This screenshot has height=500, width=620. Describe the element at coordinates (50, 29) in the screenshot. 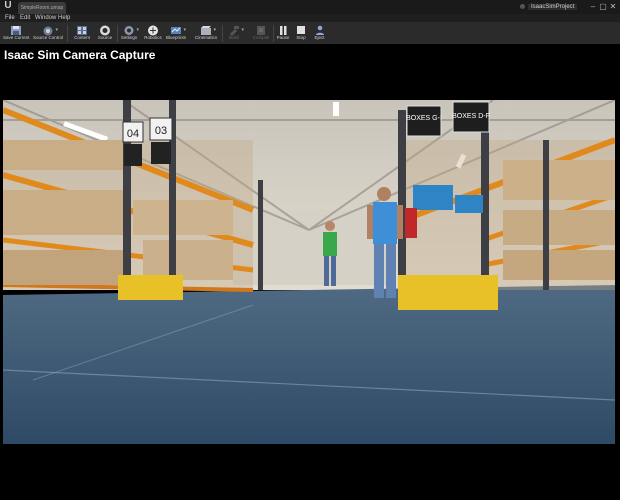

I see `source-control-icon: ▾` at that location.